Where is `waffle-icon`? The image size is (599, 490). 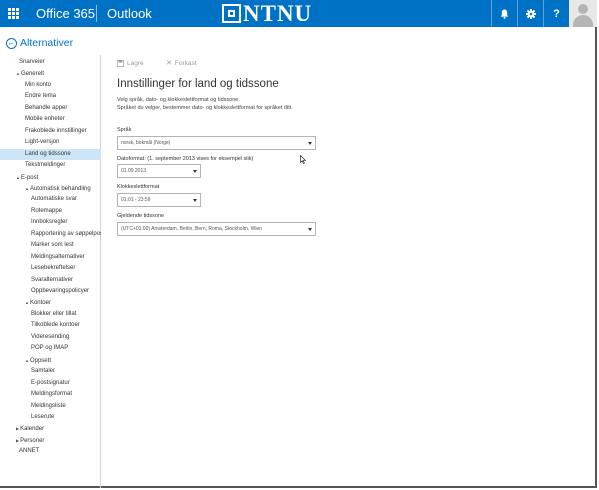 waffle-icon is located at coordinates (13, 13).